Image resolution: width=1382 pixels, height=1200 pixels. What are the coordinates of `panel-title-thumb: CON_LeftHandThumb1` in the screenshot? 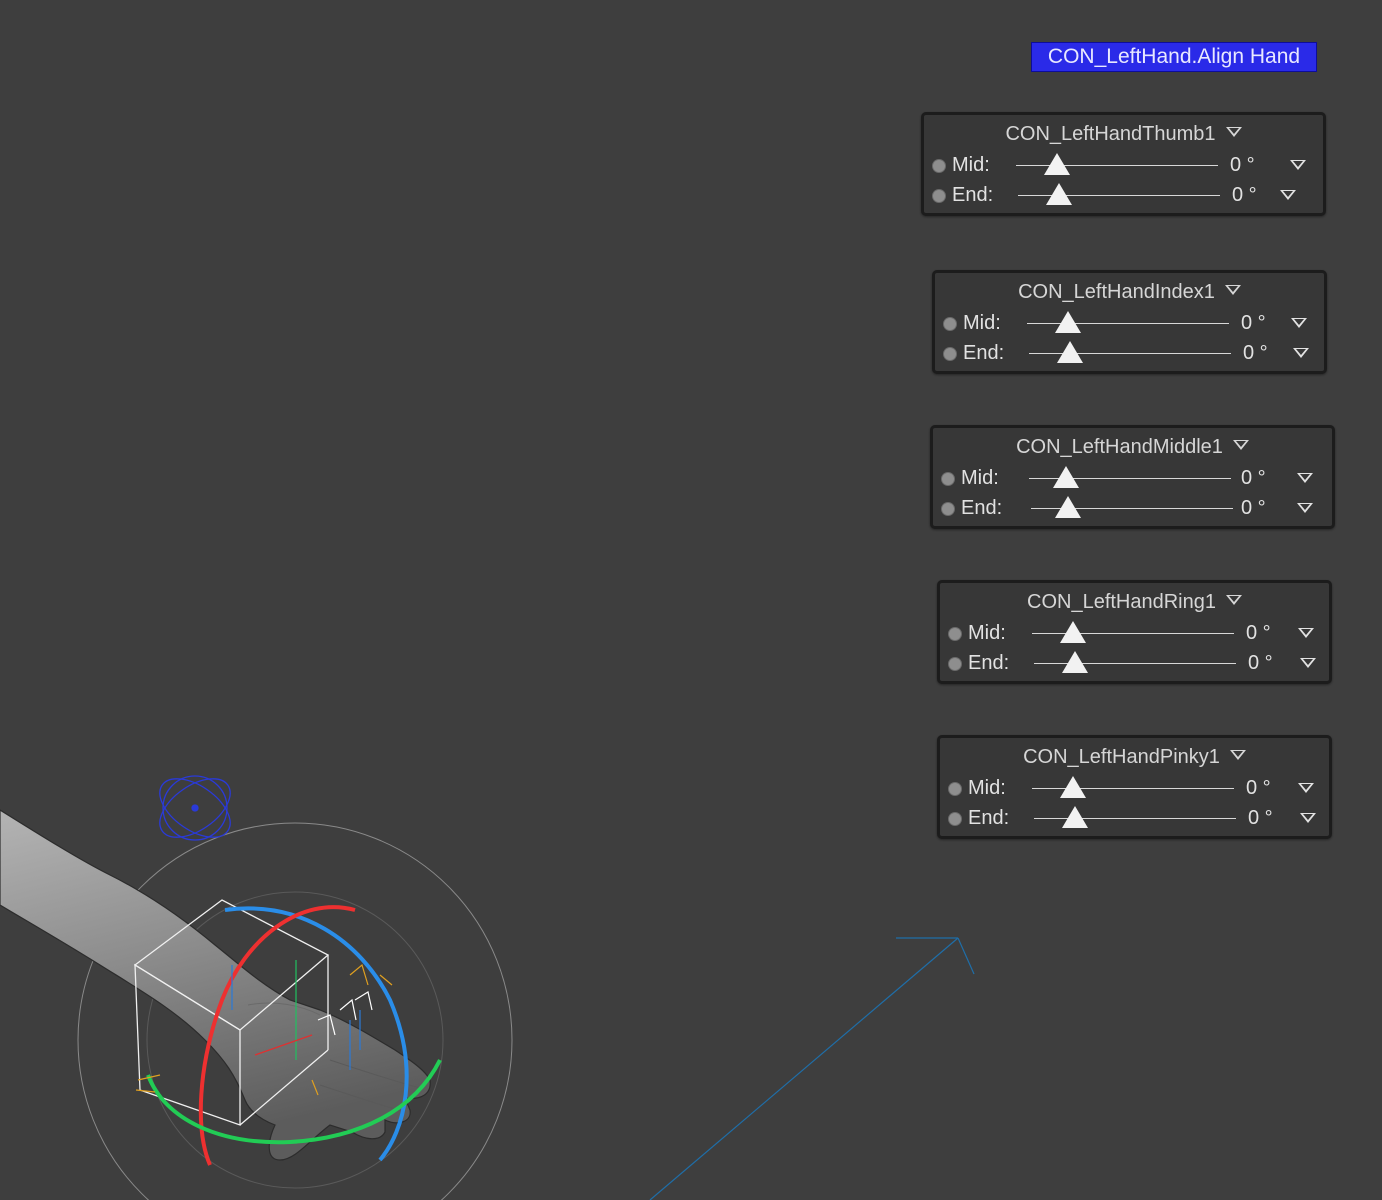 It's located at (1123, 134).